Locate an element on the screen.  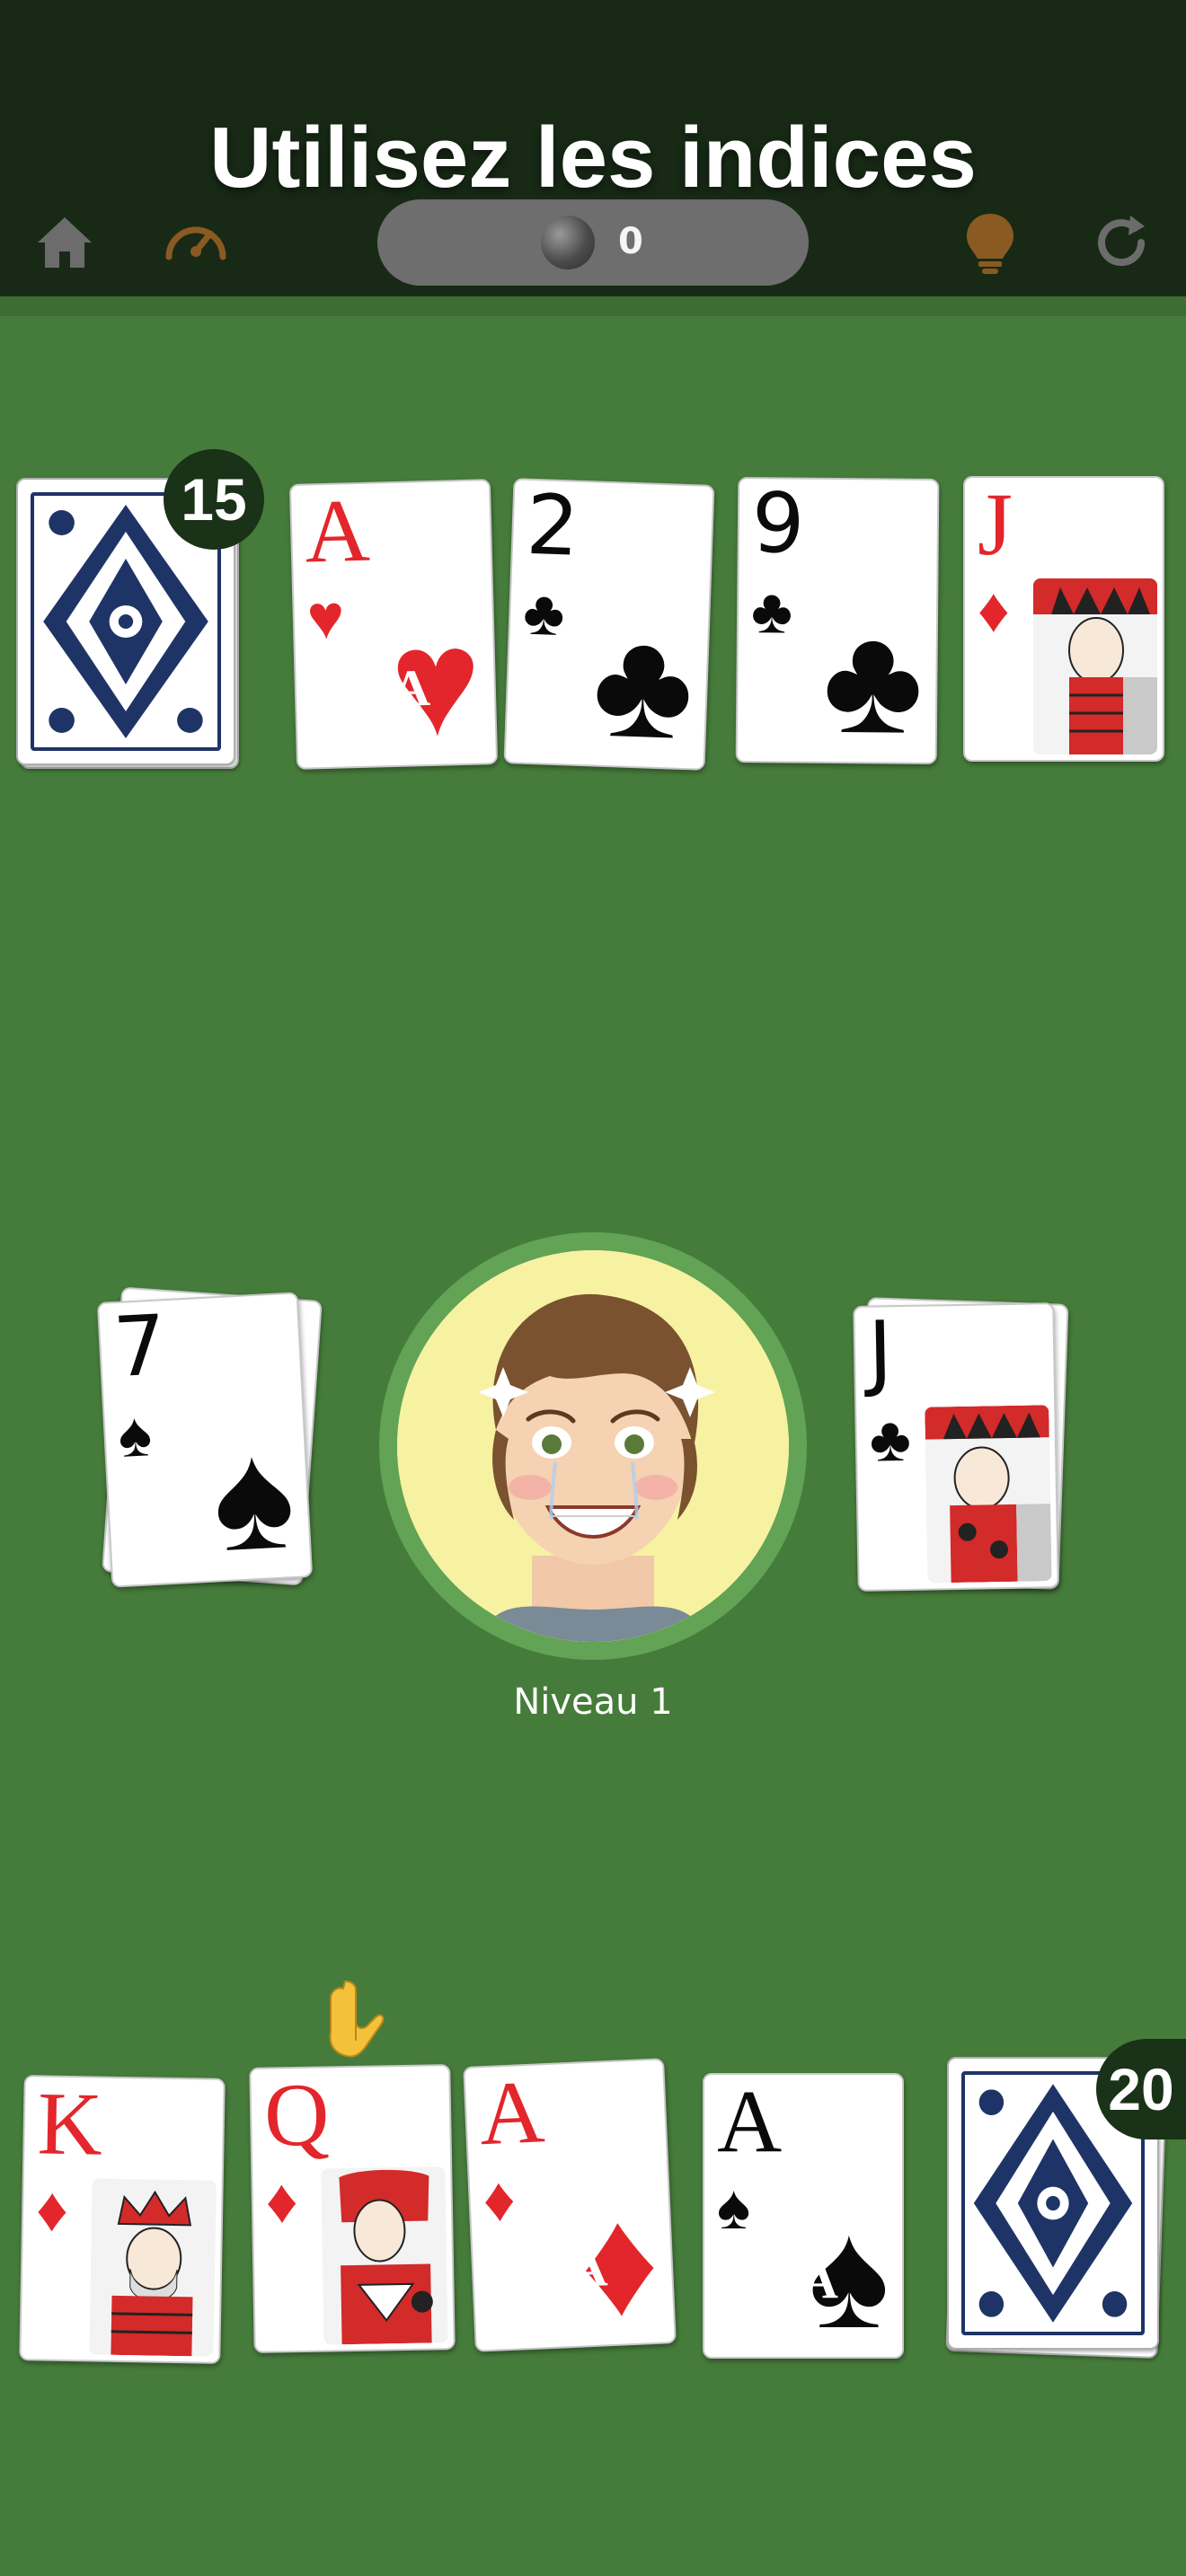
coin-icon is located at coordinates (568, 242).